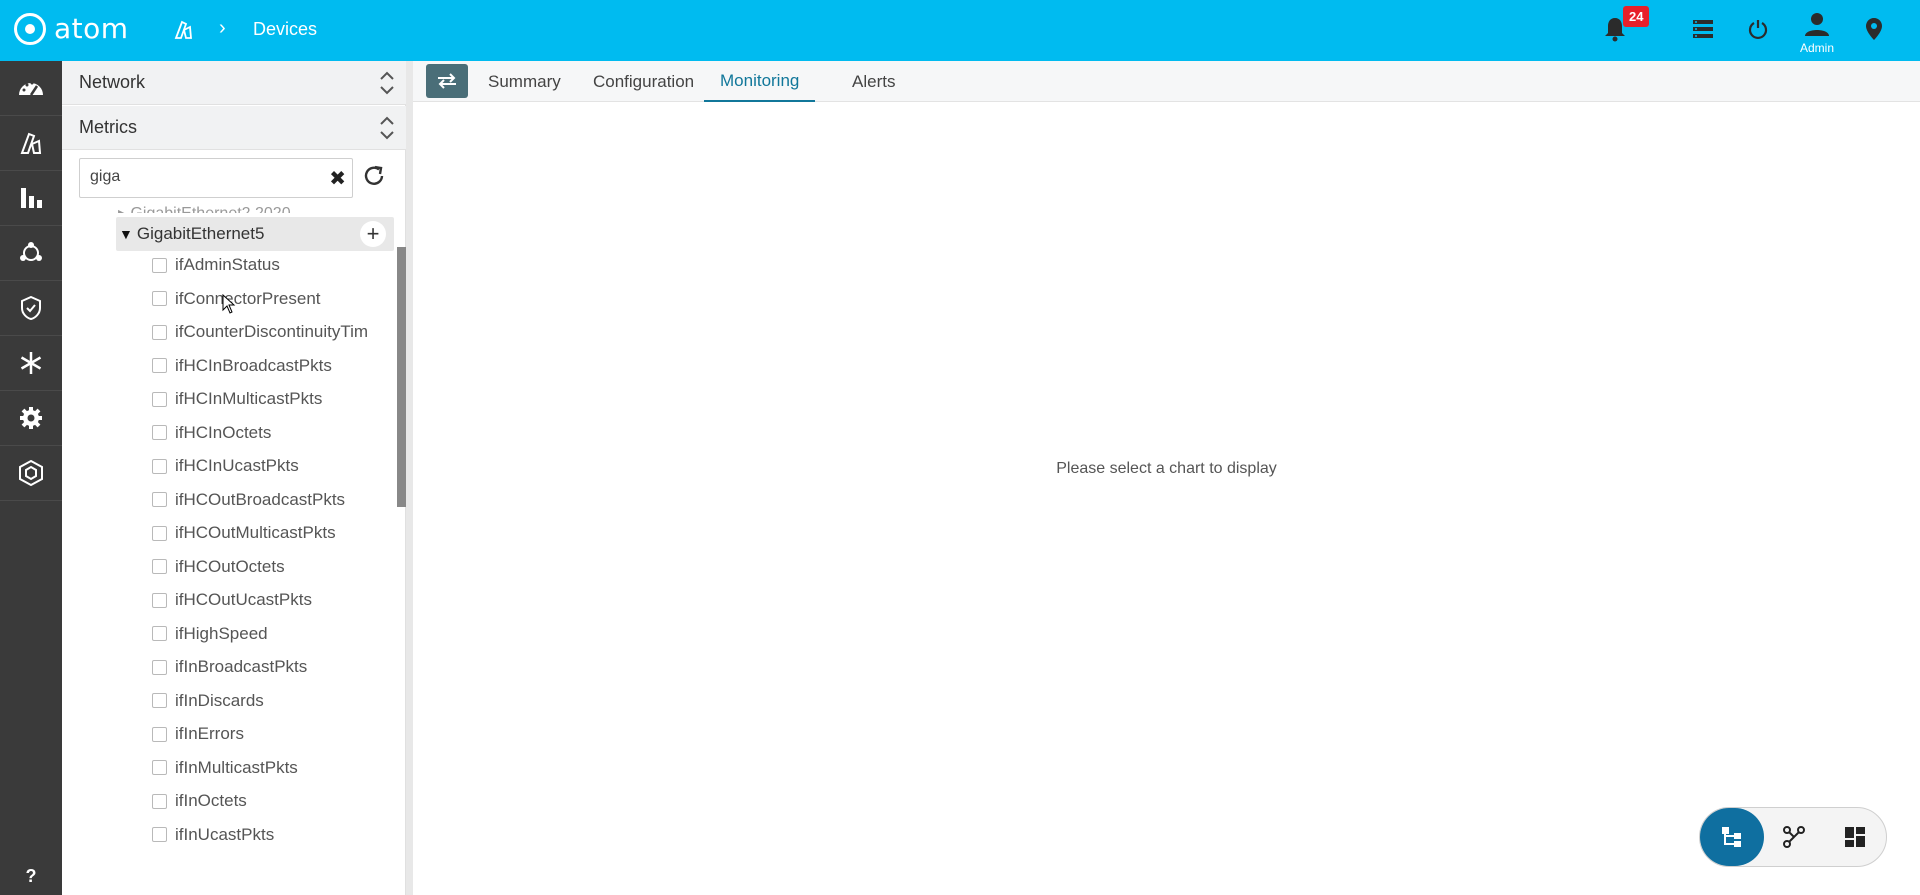  Describe the element at coordinates (31, 88) in the screenshot. I see `nav-dashboard` at that location.